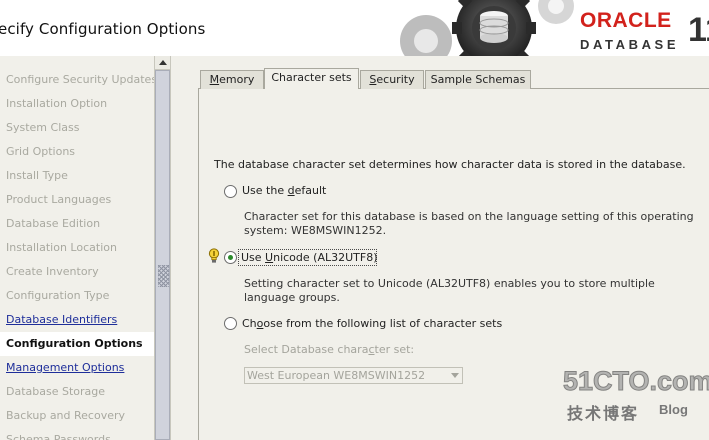 Image resolution: width=709 pixels, height=440 pixels. Describe the element at coordinates (487, 28) in the screenshot. I see `gear-illustration-icon` at that location.